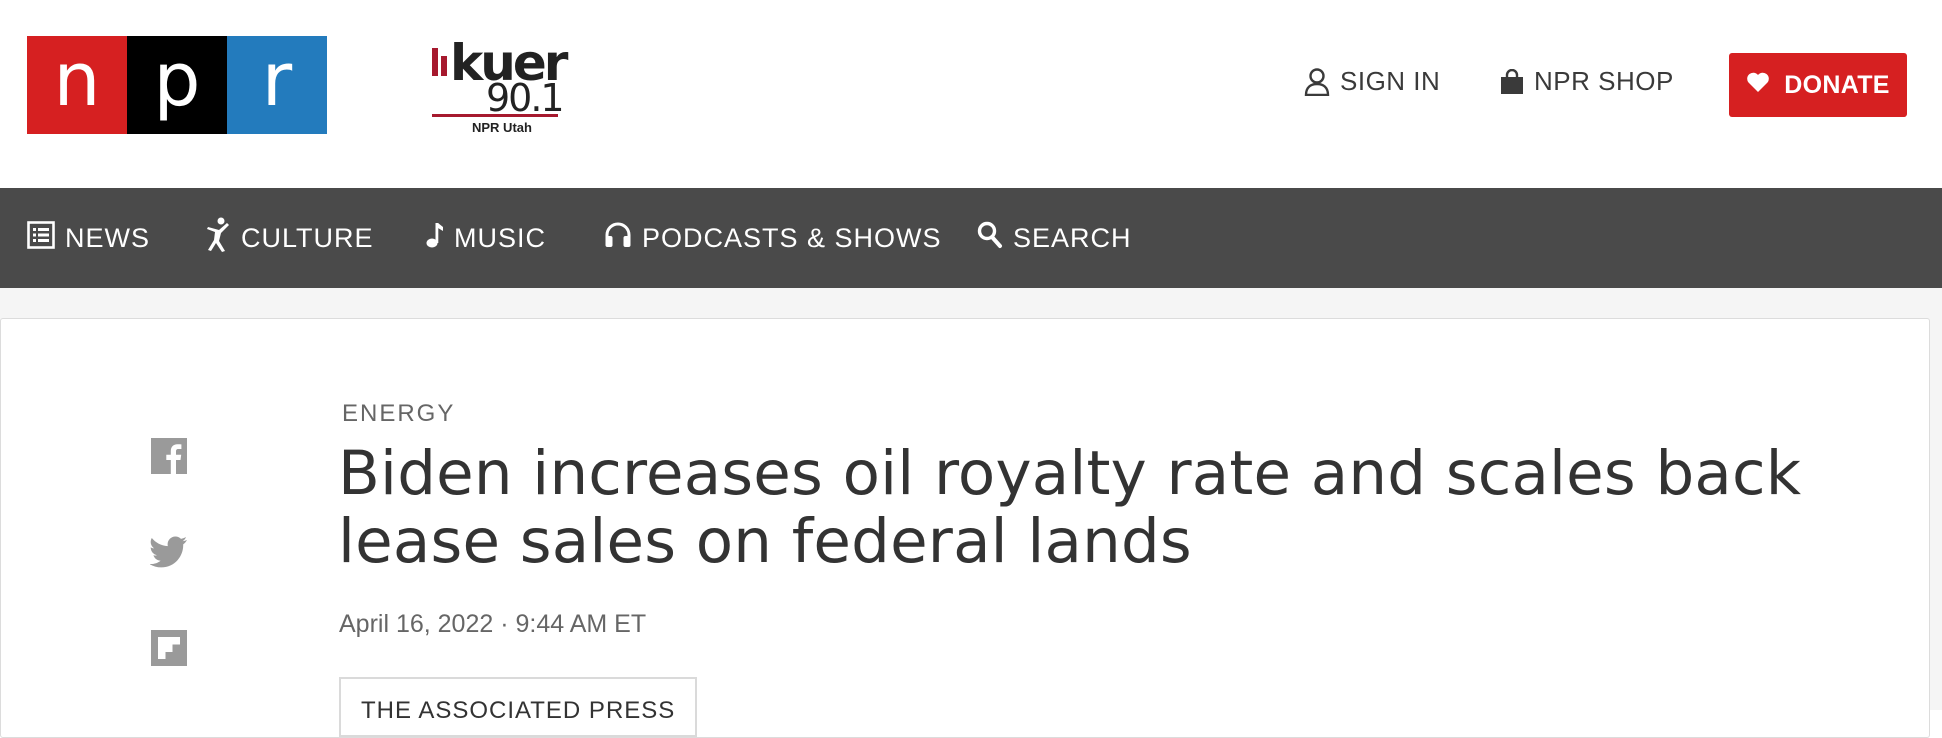 This screenshot has height=738, width=1942. Describe the element at coordinates (398, 414) in the screenshot. I see `article-slug: ENERGY` at that location.